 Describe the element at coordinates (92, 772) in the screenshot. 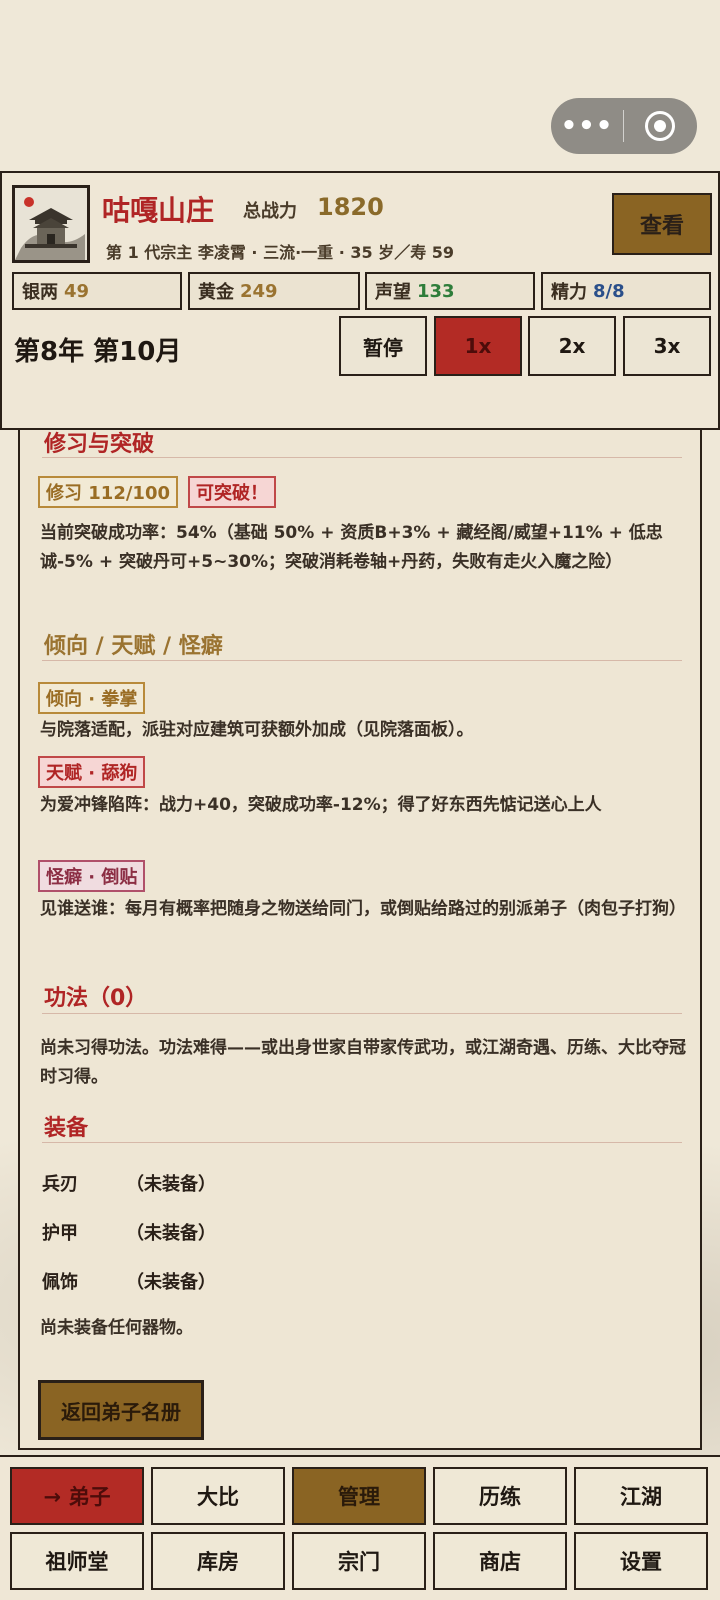

I see `trait-talent-tag: 天赋 · 舔狗` at that location.